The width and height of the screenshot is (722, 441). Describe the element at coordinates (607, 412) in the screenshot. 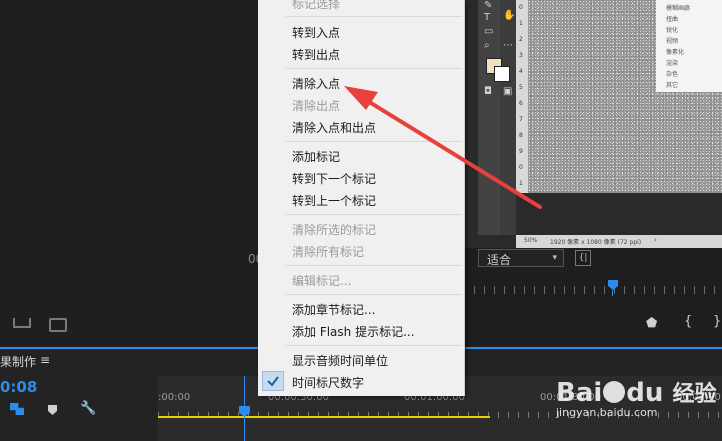

I see `watermark-url: jingyan.baidu.com` at that location.